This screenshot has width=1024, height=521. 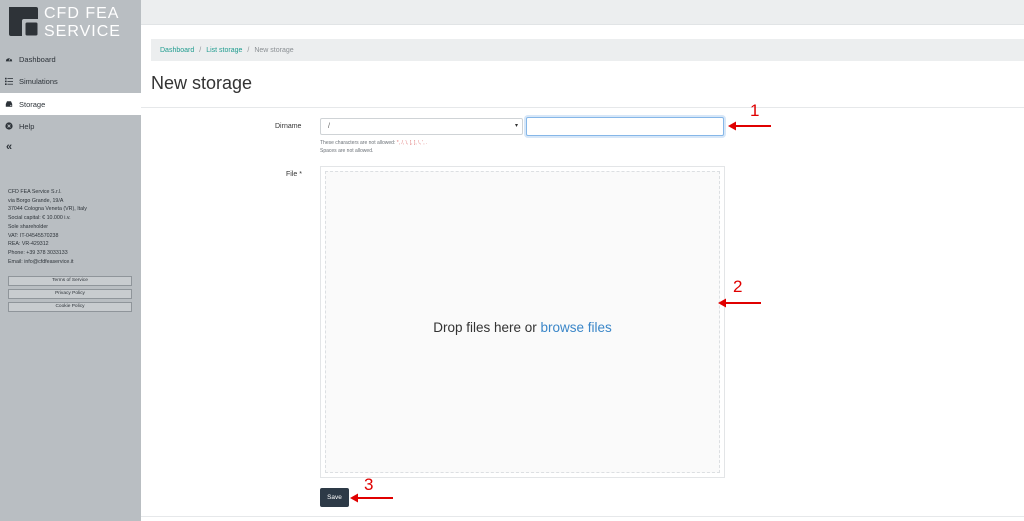 I want to click on dirname-input, so click(x=625, y=126).